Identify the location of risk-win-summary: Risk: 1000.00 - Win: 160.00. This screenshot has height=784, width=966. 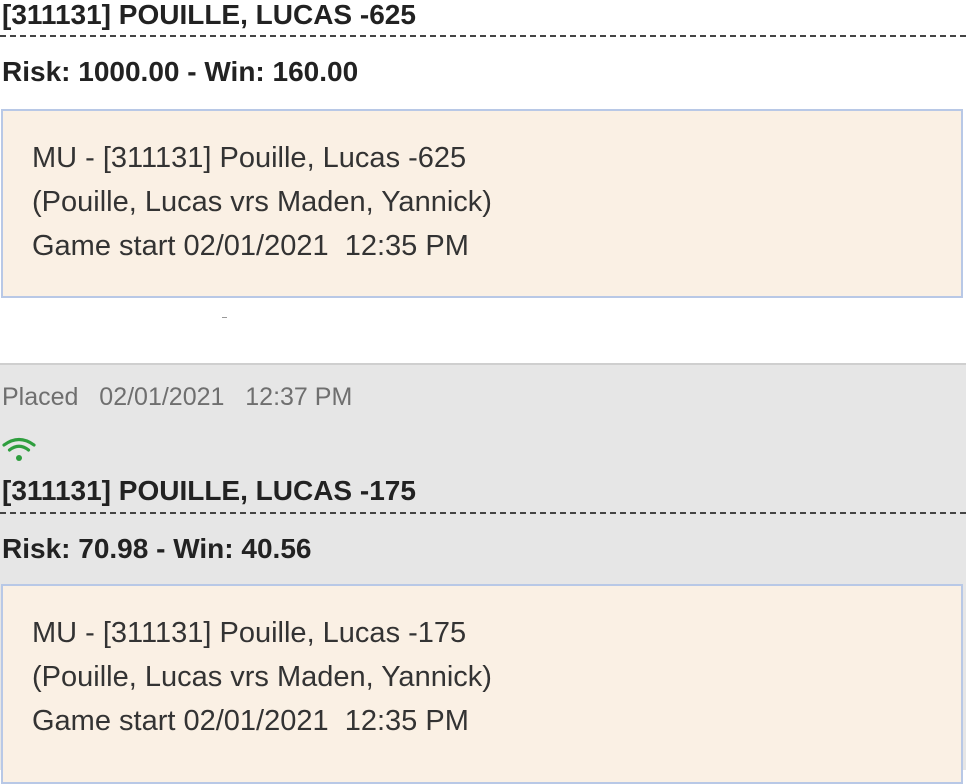
(180, 72).